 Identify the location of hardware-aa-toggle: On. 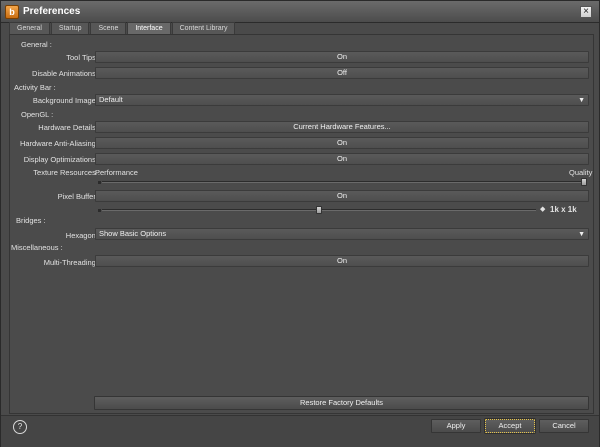
(342, 143).